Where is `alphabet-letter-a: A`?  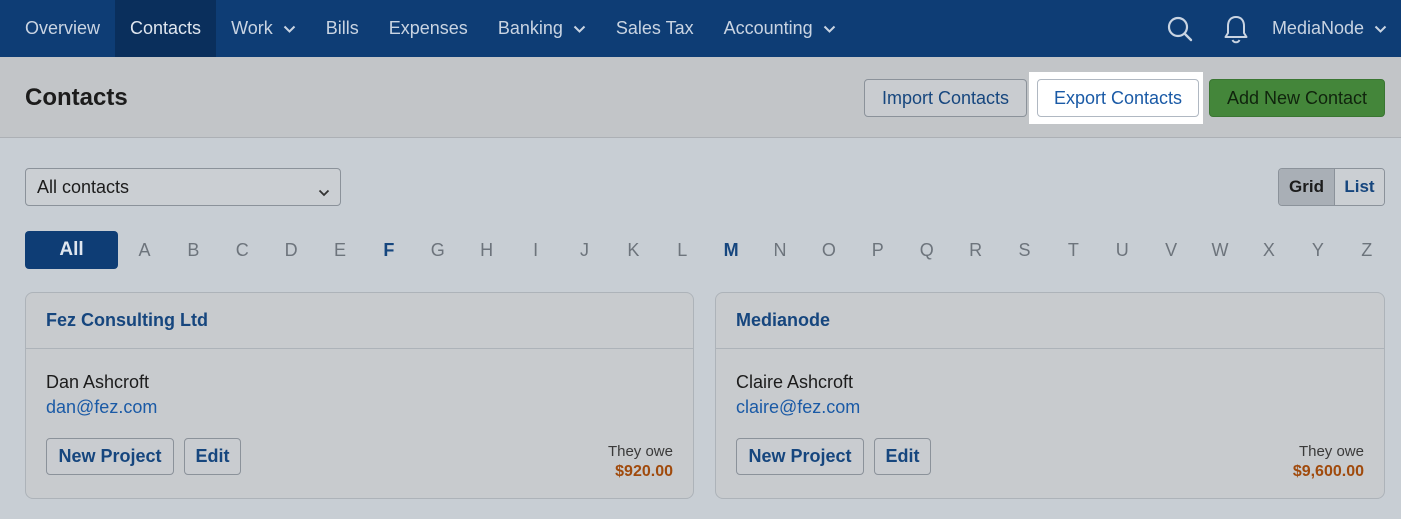 alphabet-letter-a: A is located at coordinates (144, 250).